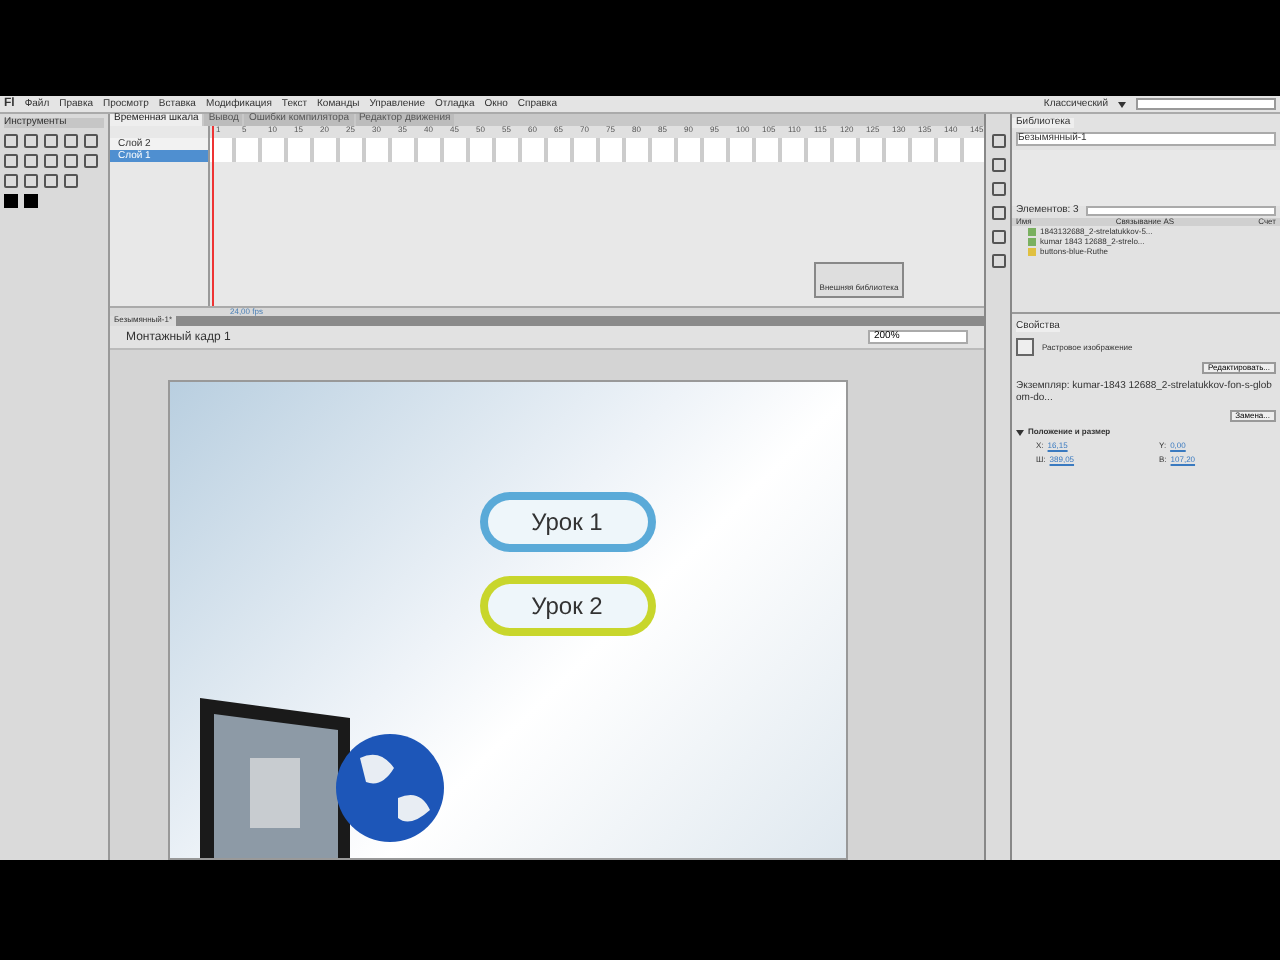  Describe the element at coordinates (1206, 104) in the screenshot. I see `search-field` at that location.